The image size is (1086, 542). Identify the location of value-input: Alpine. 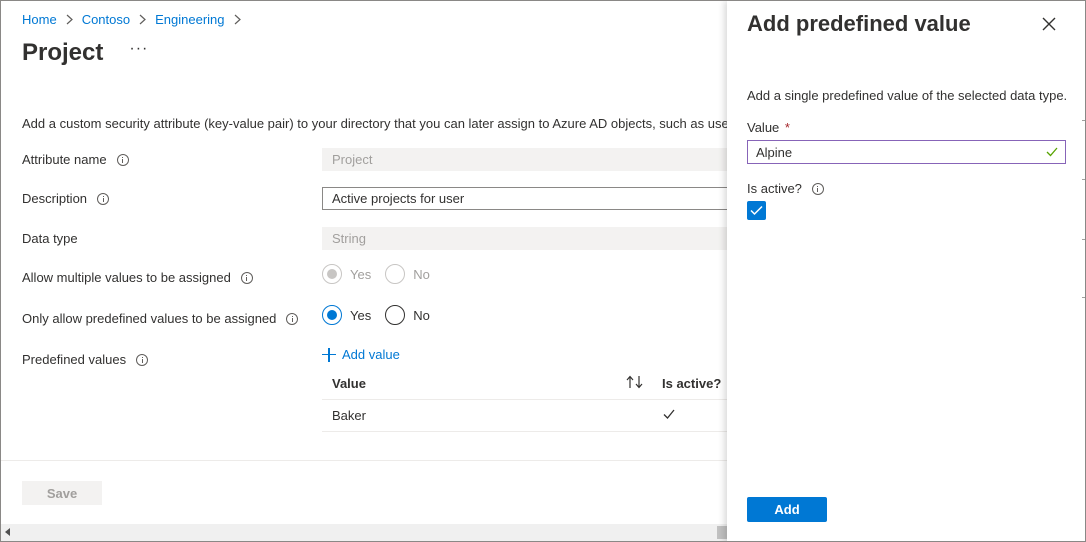
(906, 152).